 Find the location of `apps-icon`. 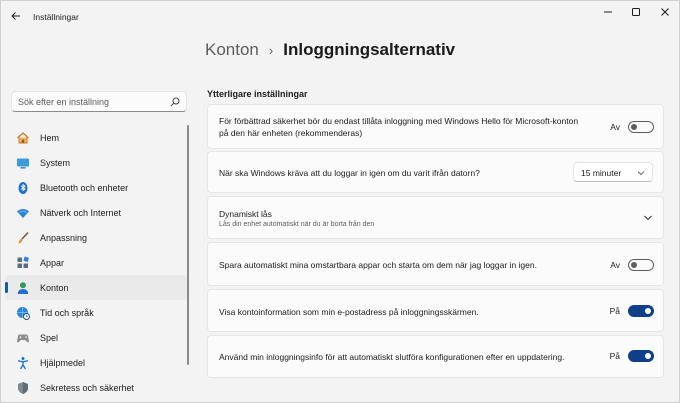

apps-icon is located at coordinates (23, 263).